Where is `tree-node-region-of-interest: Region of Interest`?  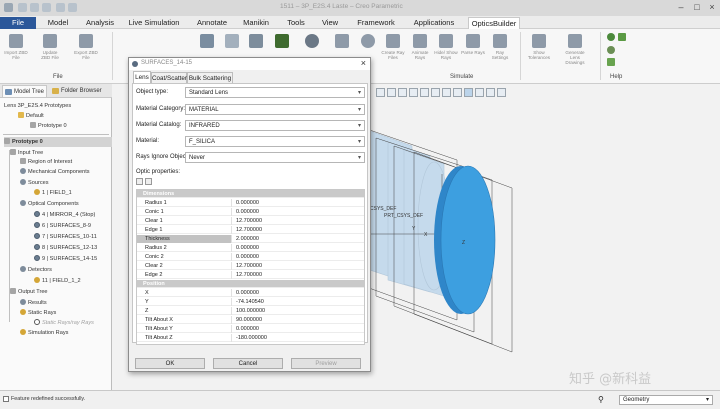 tree-node-region-of-interest: Region of Interest is located at coordinates (46, 162).